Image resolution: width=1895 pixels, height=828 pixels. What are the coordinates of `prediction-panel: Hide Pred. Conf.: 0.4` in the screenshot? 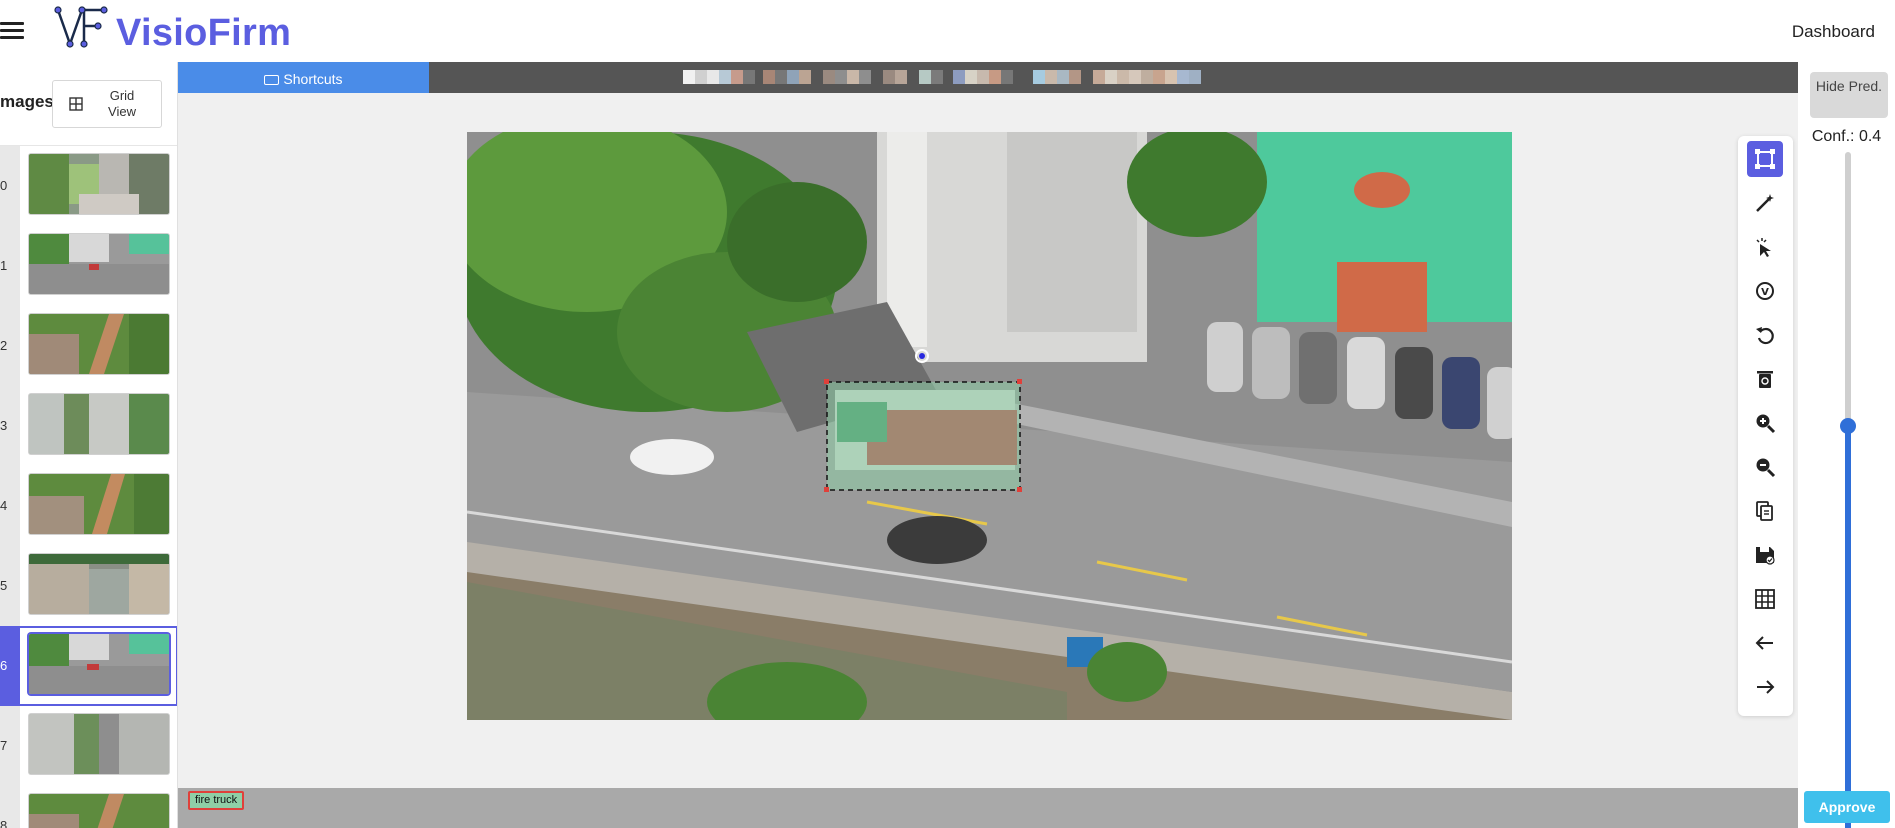 It's located at (1846, 445).